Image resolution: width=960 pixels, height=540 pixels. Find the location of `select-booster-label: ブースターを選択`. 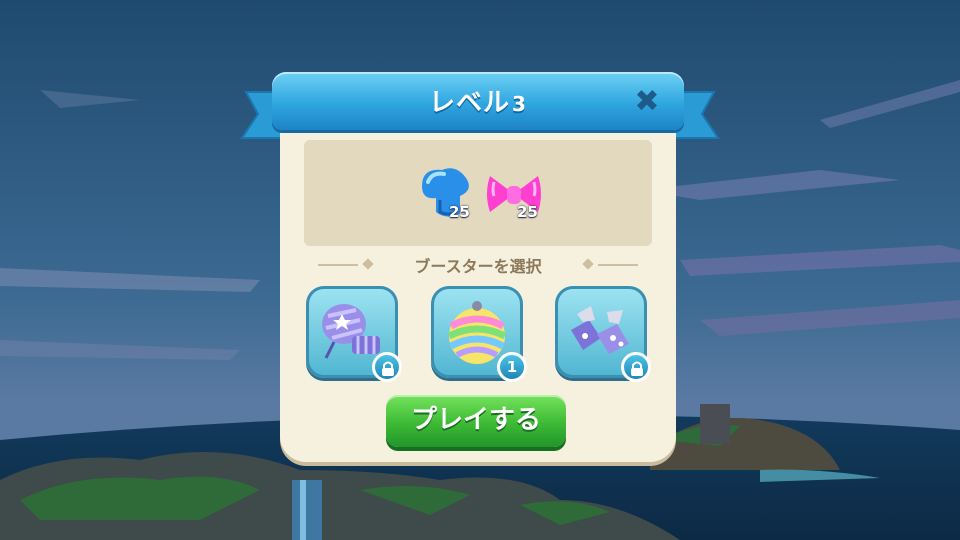

select-booster-label: ブースターを選択 is located at coordinates (478, 266).